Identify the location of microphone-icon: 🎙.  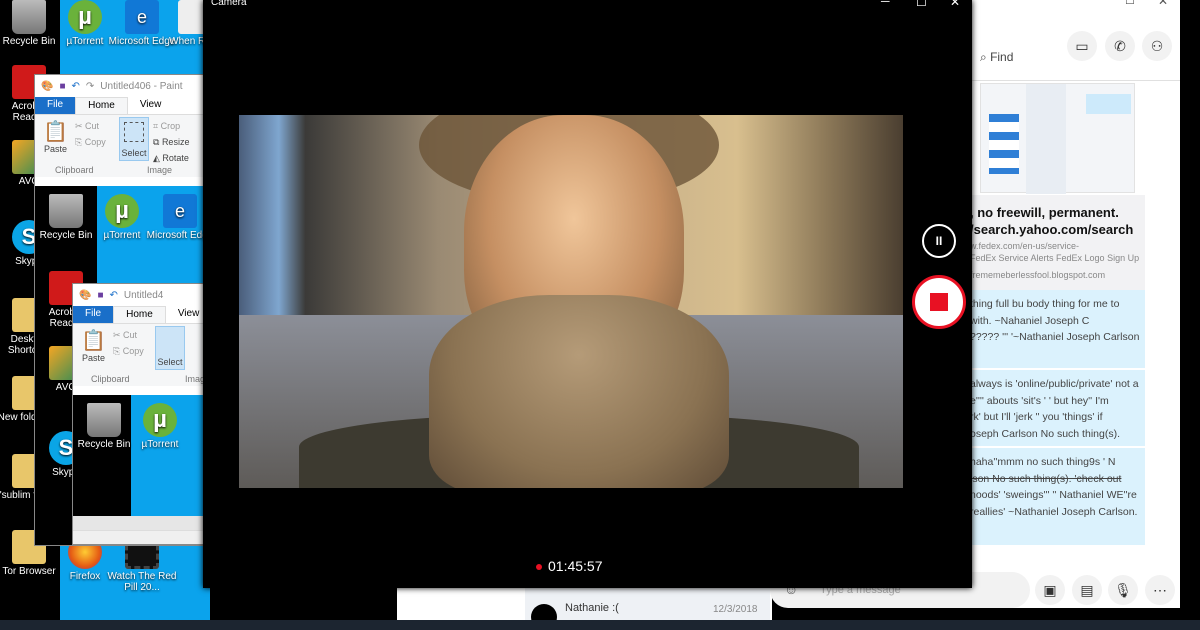
(1123, 590).